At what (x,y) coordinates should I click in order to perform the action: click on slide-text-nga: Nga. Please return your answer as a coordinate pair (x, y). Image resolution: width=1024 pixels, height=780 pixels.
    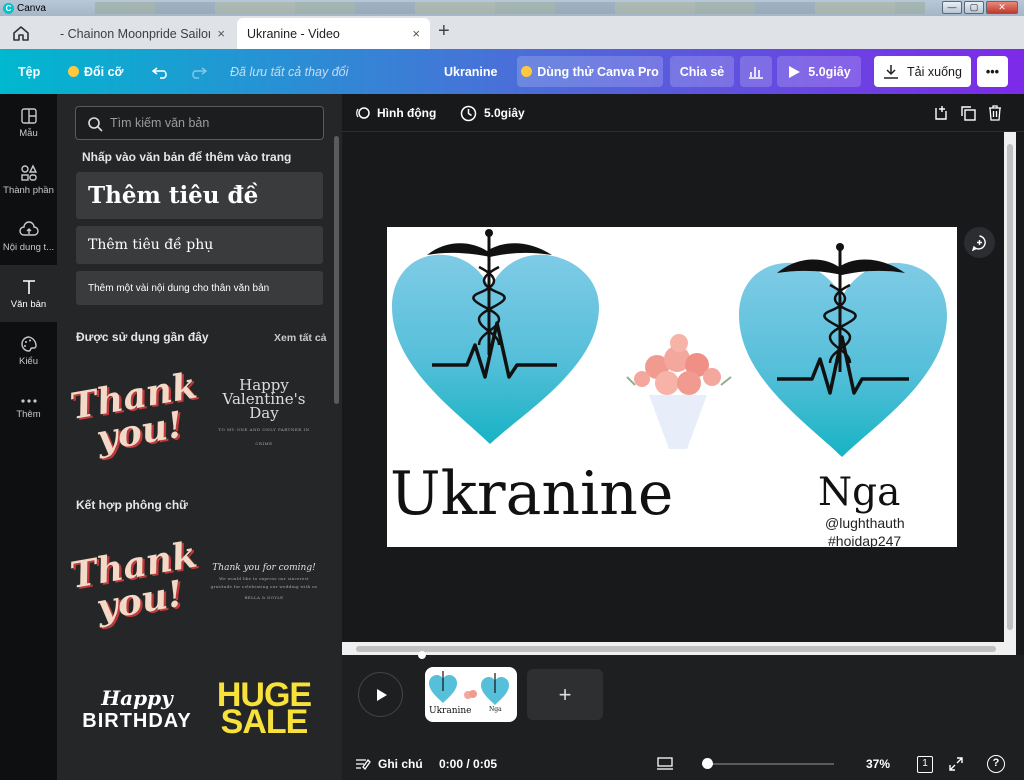
    Looking at the image, I should click on (859, 492).